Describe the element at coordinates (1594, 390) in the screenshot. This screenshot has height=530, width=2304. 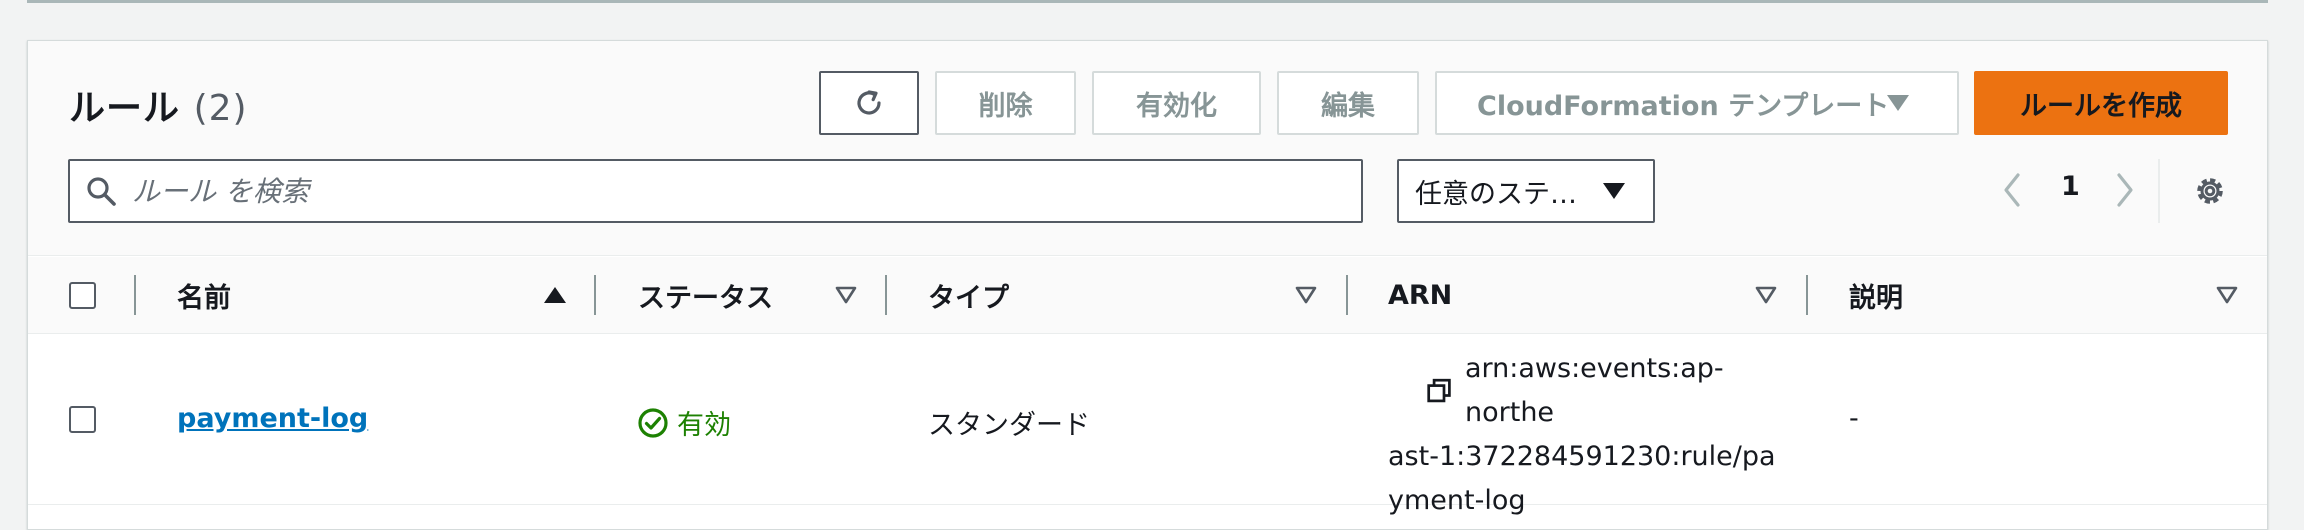
I see `arn-line-1: arn:aws:events:ap-northe` at that location.